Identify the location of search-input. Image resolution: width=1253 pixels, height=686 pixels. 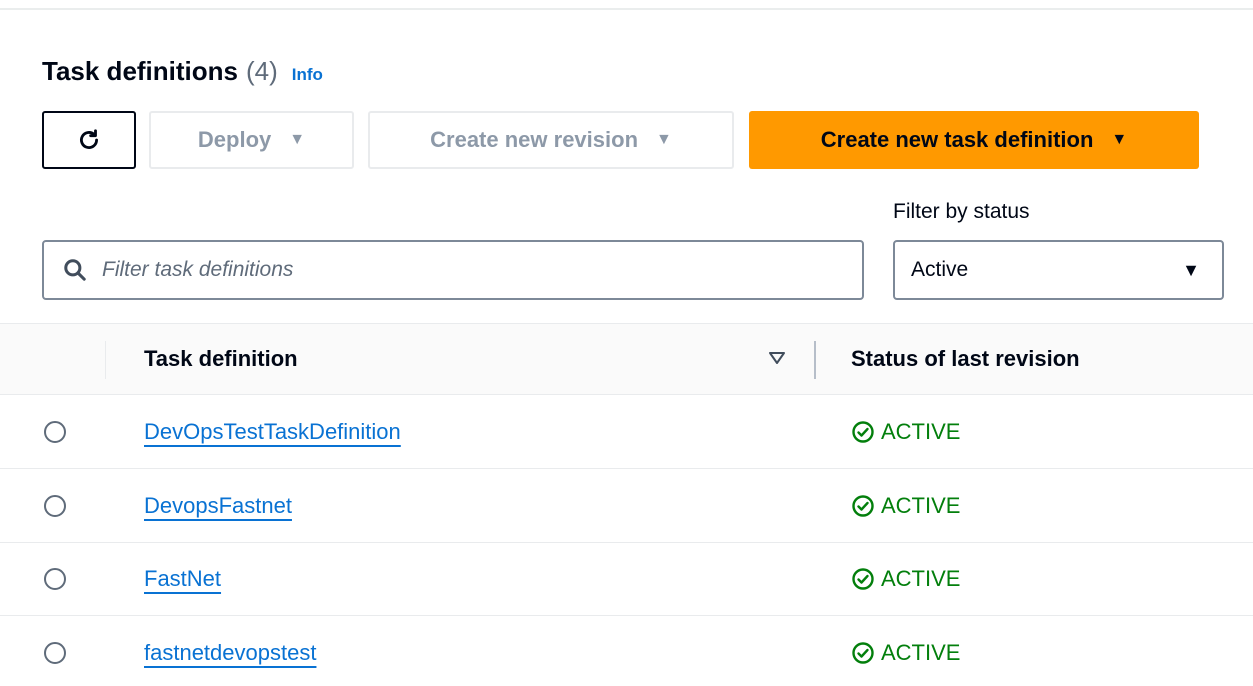
(452, 270).